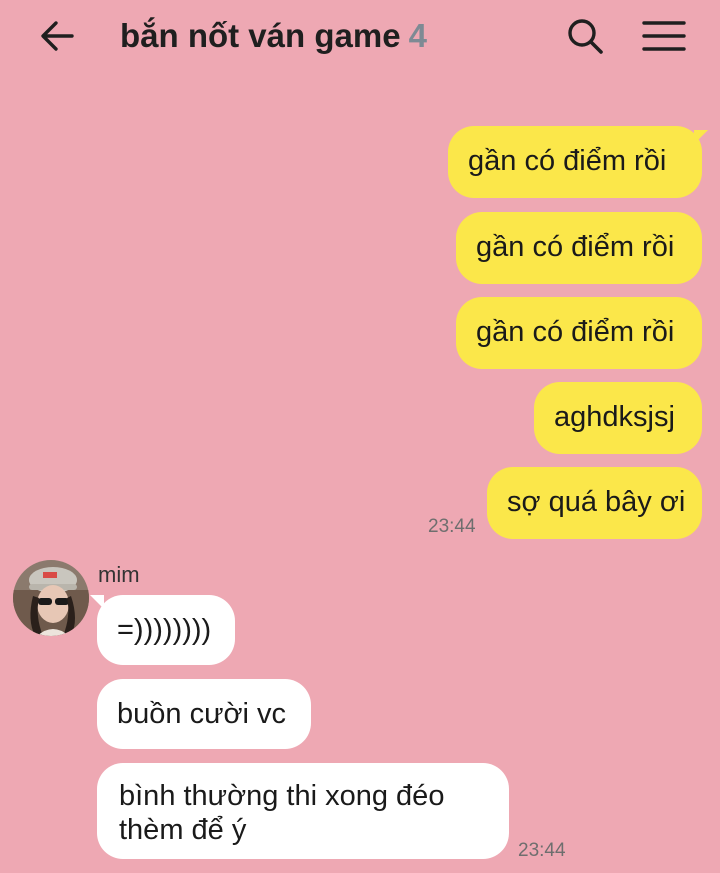 This screenshot has width=720, height=873. Describe the element at coordinates (282, 813) in the screenshot. I see `message-text: bình thường thi xong đéo thèm để ý` at that location.